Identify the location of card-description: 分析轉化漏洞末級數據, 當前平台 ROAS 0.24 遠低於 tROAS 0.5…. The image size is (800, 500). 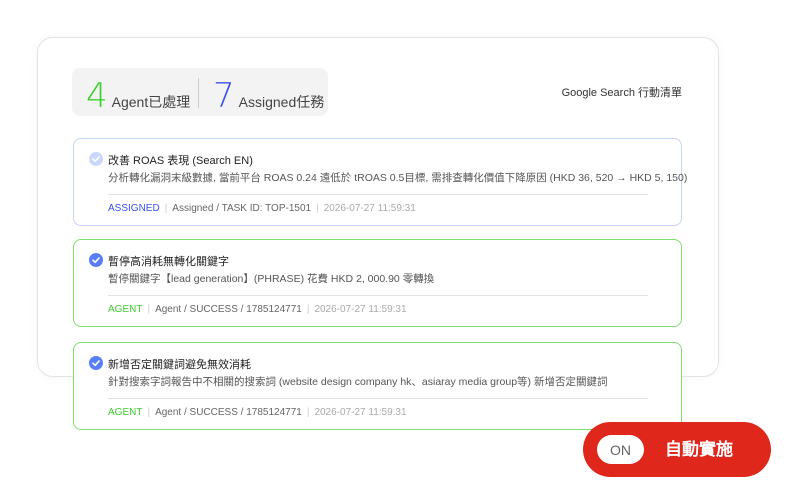
(398, 178).